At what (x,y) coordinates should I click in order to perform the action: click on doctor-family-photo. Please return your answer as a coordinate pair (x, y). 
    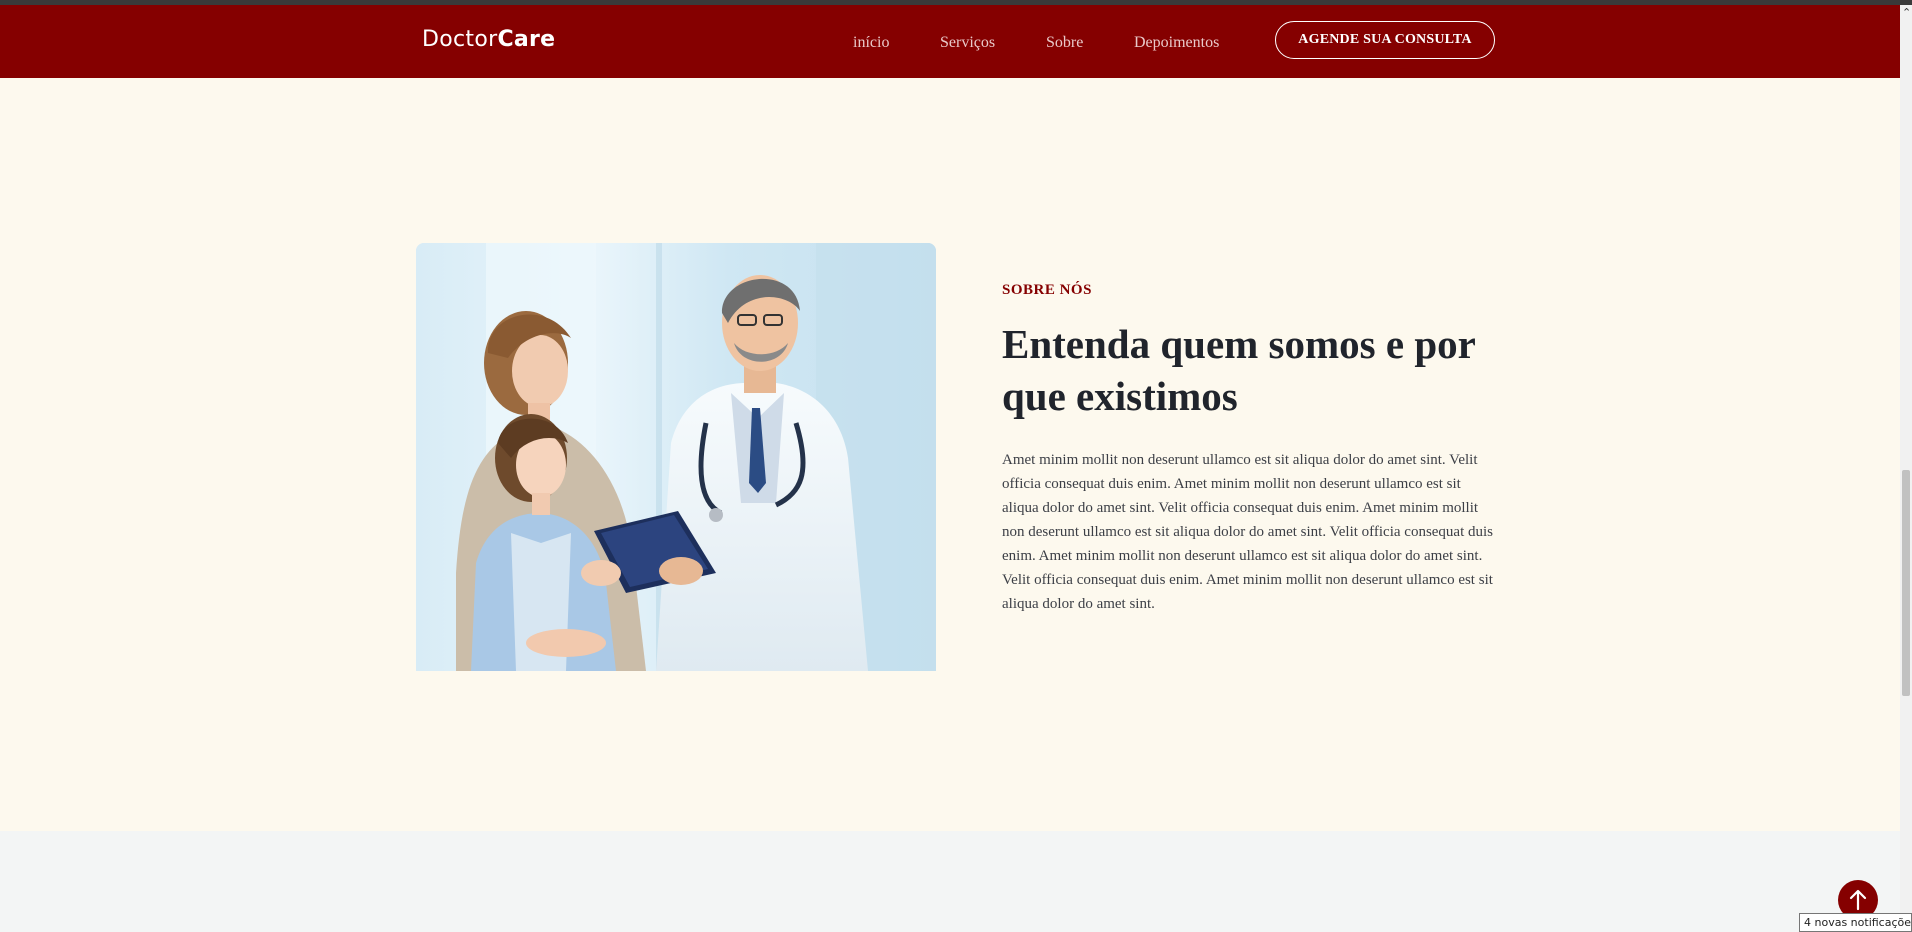
    Looking at the image, I should click on (676, 457).